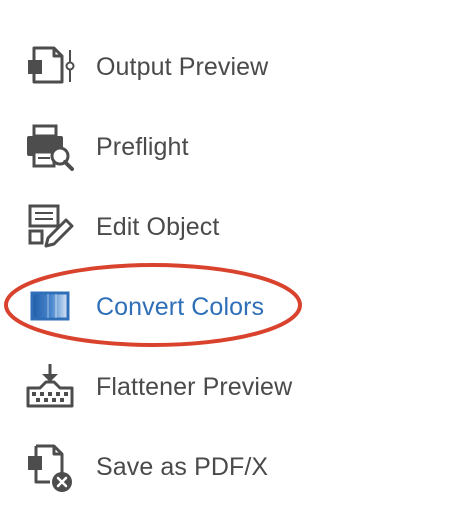 Image resolution: width=450 pixels, height=514 pixels. What do you see at coordinates (50, 227) in the screenshot?
I see `edit-object-icon` at bounding box center [50, 227].